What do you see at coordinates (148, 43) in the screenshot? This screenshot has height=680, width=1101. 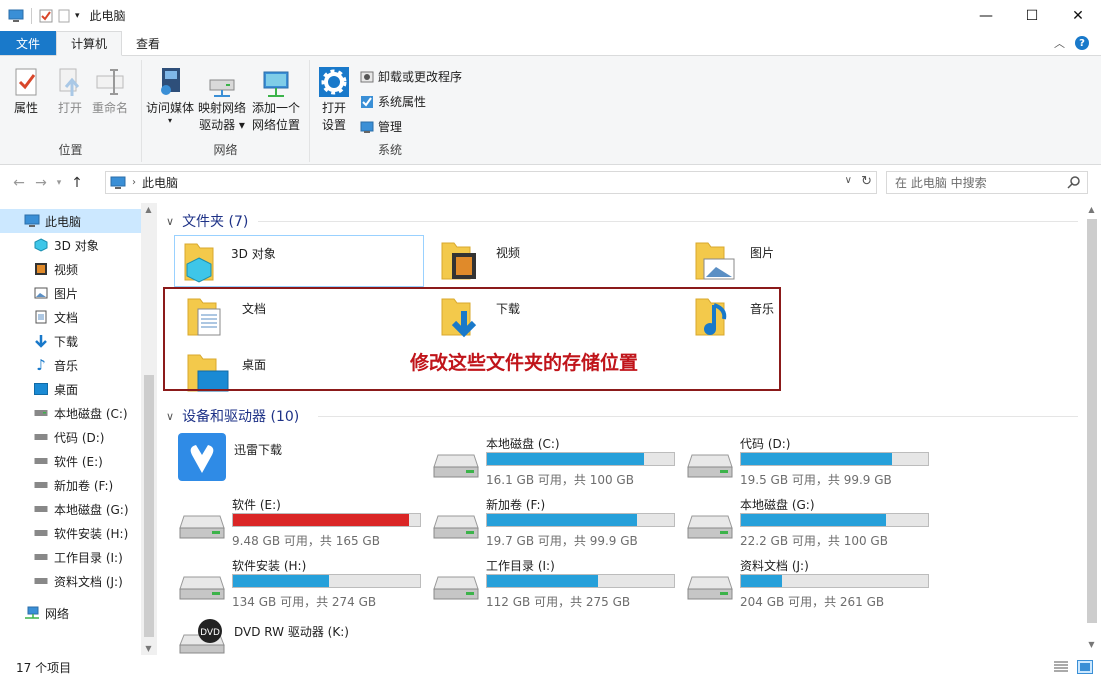 I see `tab-view: 查看` at bounding box center [148, 43].